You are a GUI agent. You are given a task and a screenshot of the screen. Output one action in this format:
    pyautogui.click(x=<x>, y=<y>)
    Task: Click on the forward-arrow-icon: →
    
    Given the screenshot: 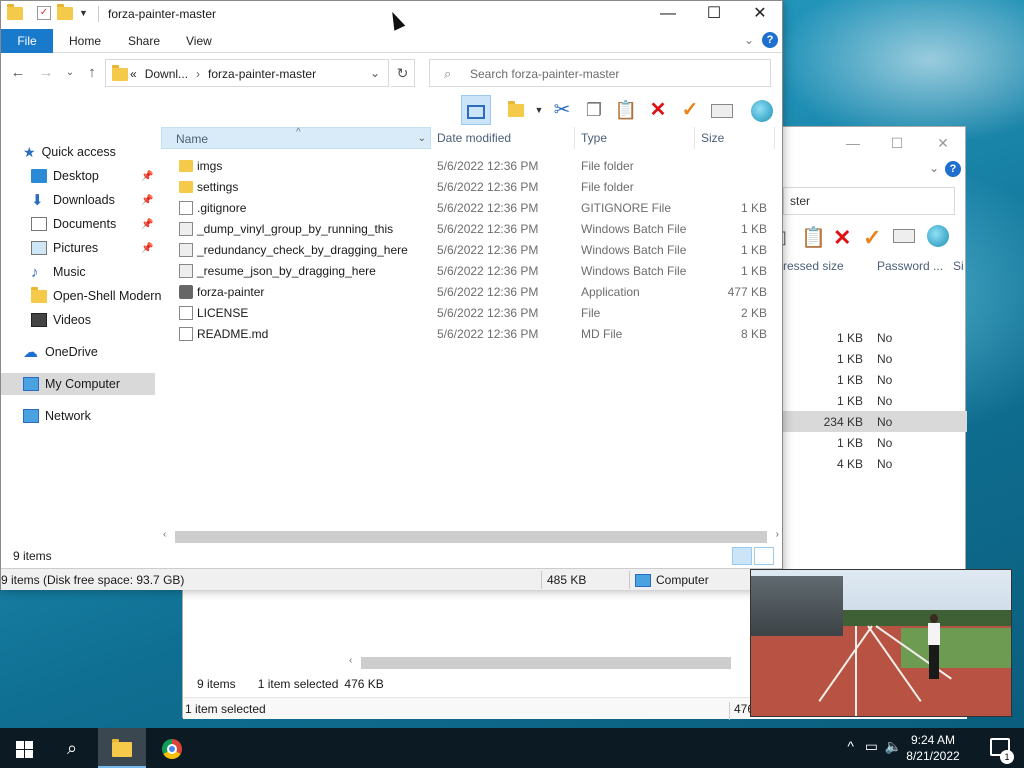 What is the action you would take?
    pyautogui.click(x=46, y=73)
    